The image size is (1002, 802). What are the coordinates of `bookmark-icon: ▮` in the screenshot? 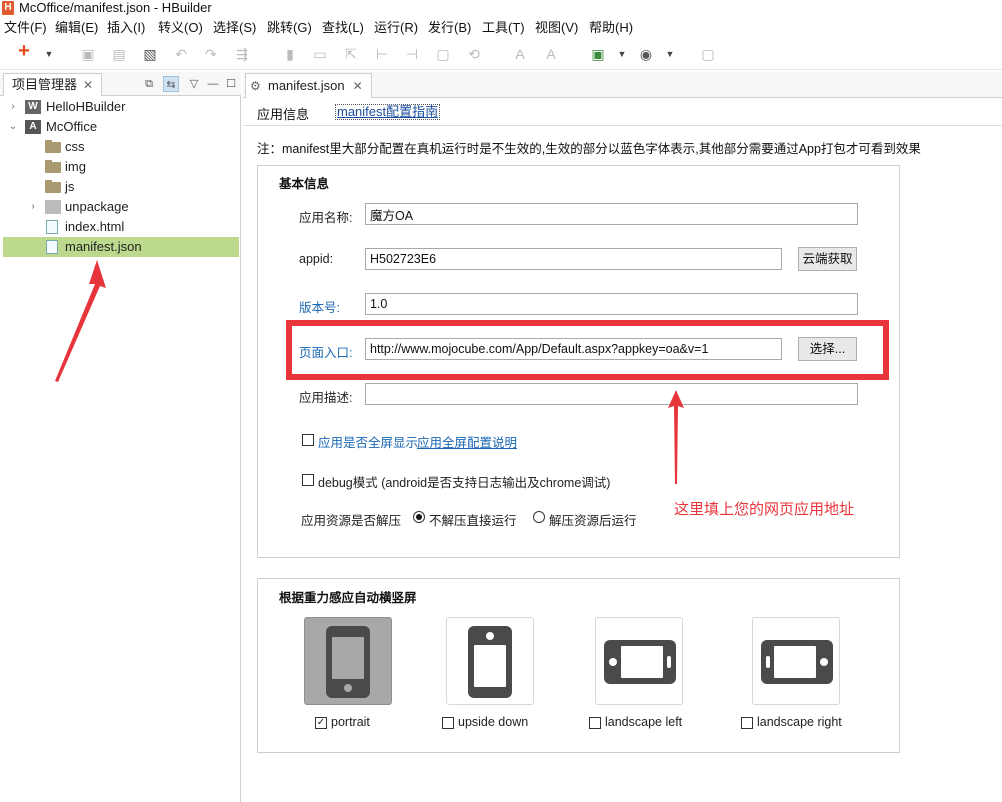 It's located at (290, 54).